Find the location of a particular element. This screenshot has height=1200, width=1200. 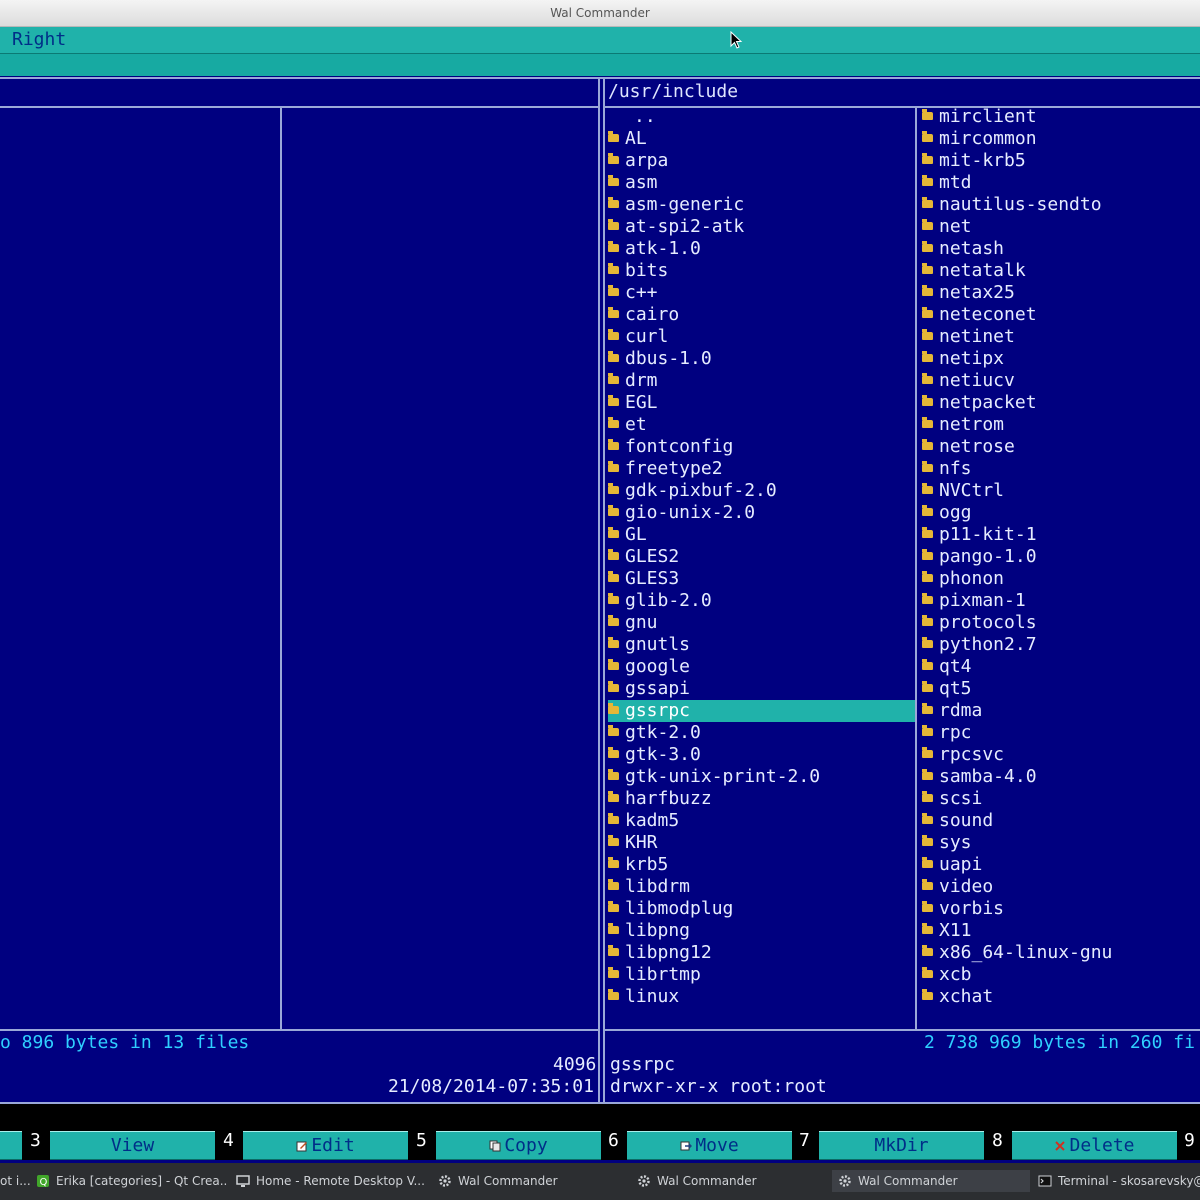

file-list-row: gtk-3.0 is located at coordinates (761, 755).